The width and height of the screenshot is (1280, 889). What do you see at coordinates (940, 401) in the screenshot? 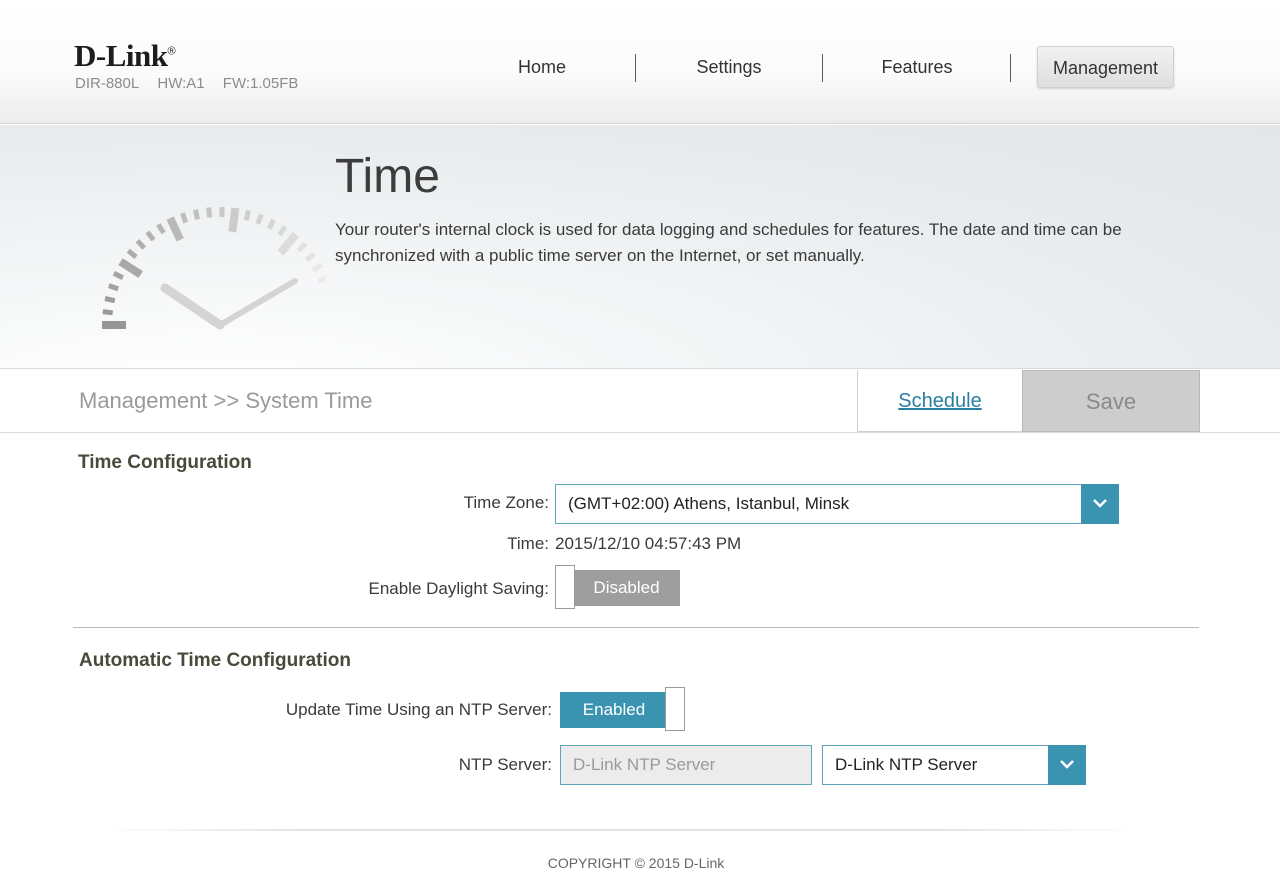
I see `schedule-button: Schedule` at bounding box center [940, 401].